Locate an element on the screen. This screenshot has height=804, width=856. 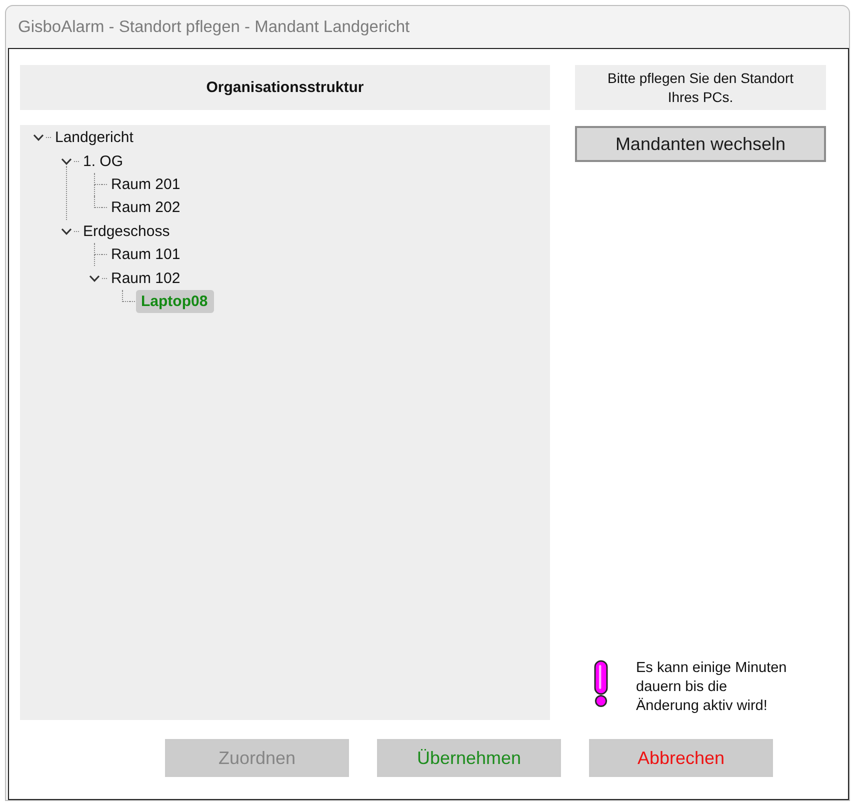
section-heading: Organisationsstruktur is located at coordinates (285, 87).